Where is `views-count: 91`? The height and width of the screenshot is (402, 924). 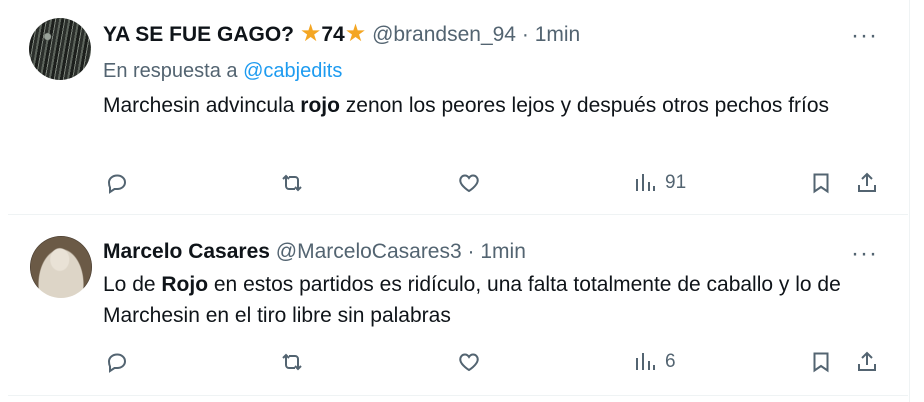
views-count: 91 is located at coordinates (676, 182).